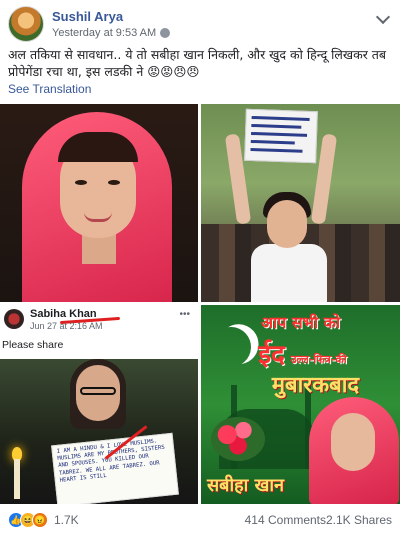 The height and width of the screenshot is (535, 400). What do you see at coordinates (238, 439) in the screenshot?
I see `flower-bouquet` at bounding box center [238, 439].